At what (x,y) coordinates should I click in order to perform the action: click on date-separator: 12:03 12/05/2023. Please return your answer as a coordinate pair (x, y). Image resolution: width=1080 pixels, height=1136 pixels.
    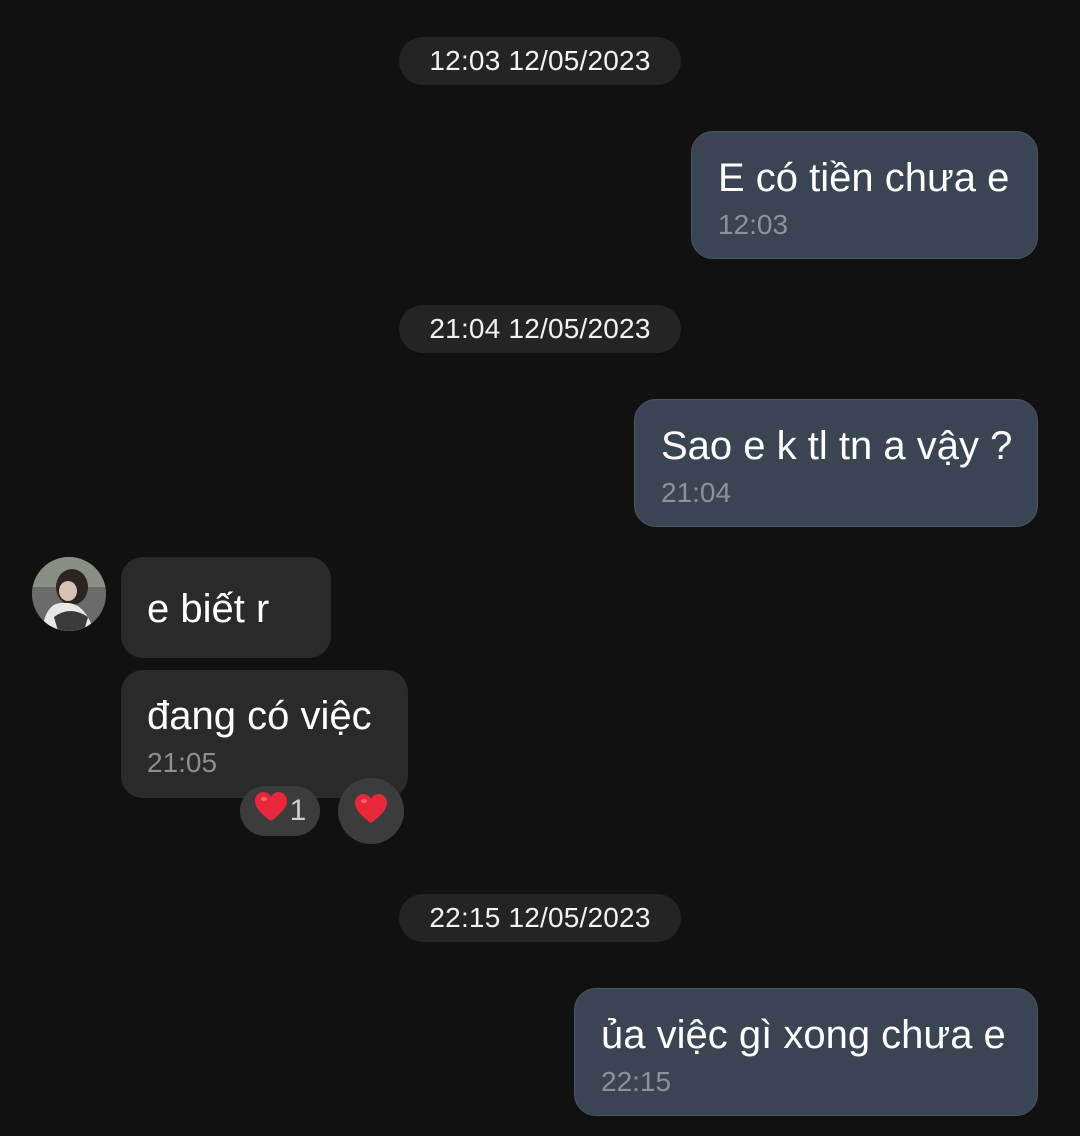
    Looking at the image, I should click on (540, 61).